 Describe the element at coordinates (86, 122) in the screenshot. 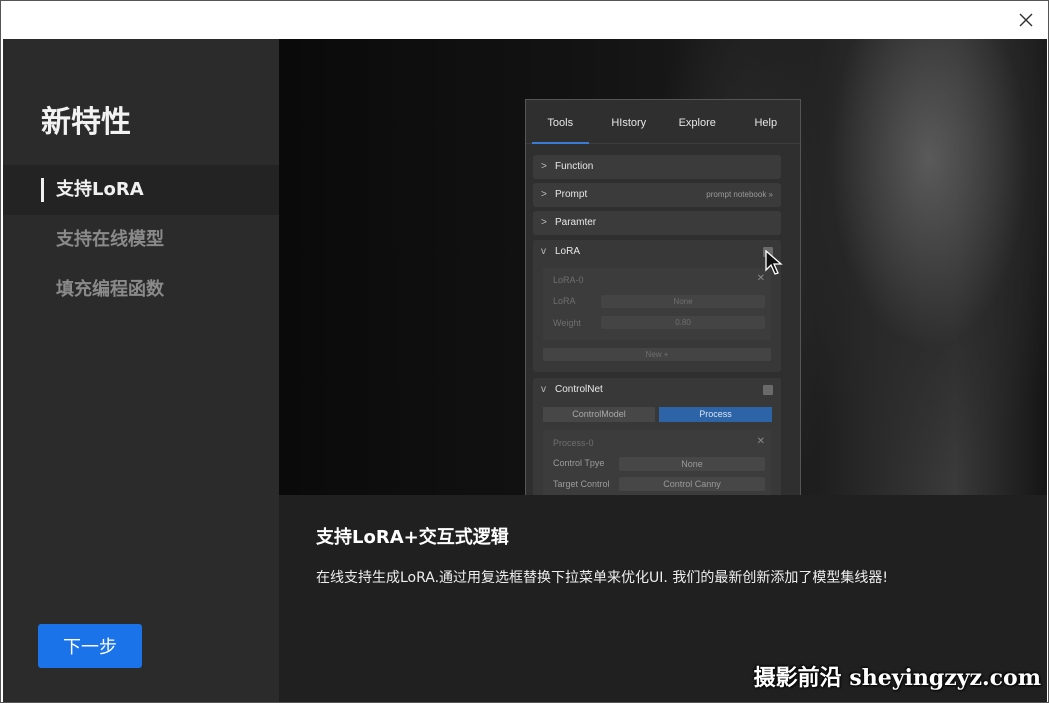

I see `sidebar-title: 新特性` at that location.